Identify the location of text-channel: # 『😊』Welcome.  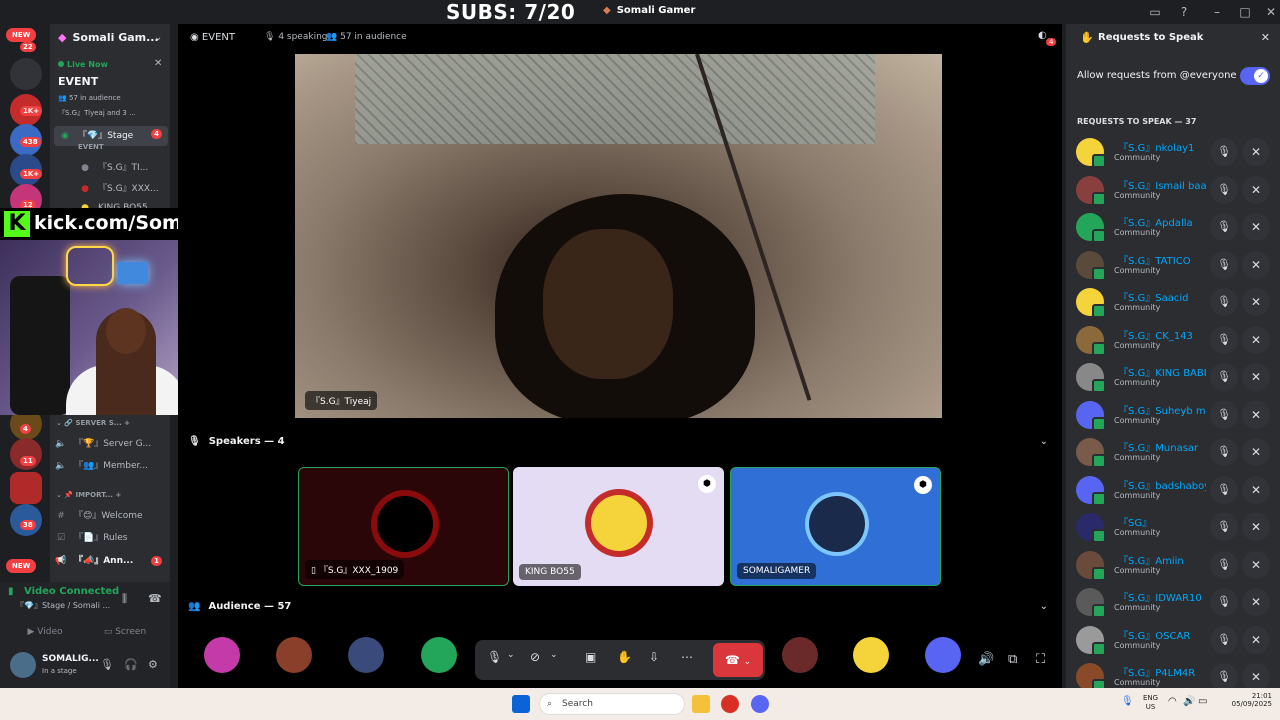
(111, 518).